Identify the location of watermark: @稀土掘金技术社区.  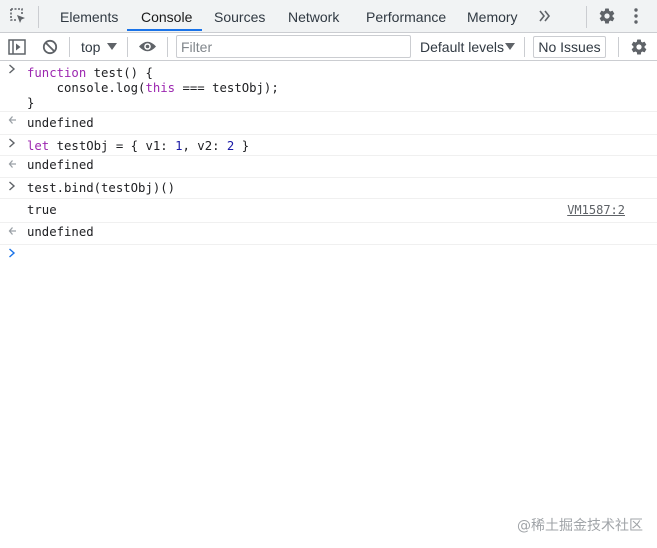
(580, 526).